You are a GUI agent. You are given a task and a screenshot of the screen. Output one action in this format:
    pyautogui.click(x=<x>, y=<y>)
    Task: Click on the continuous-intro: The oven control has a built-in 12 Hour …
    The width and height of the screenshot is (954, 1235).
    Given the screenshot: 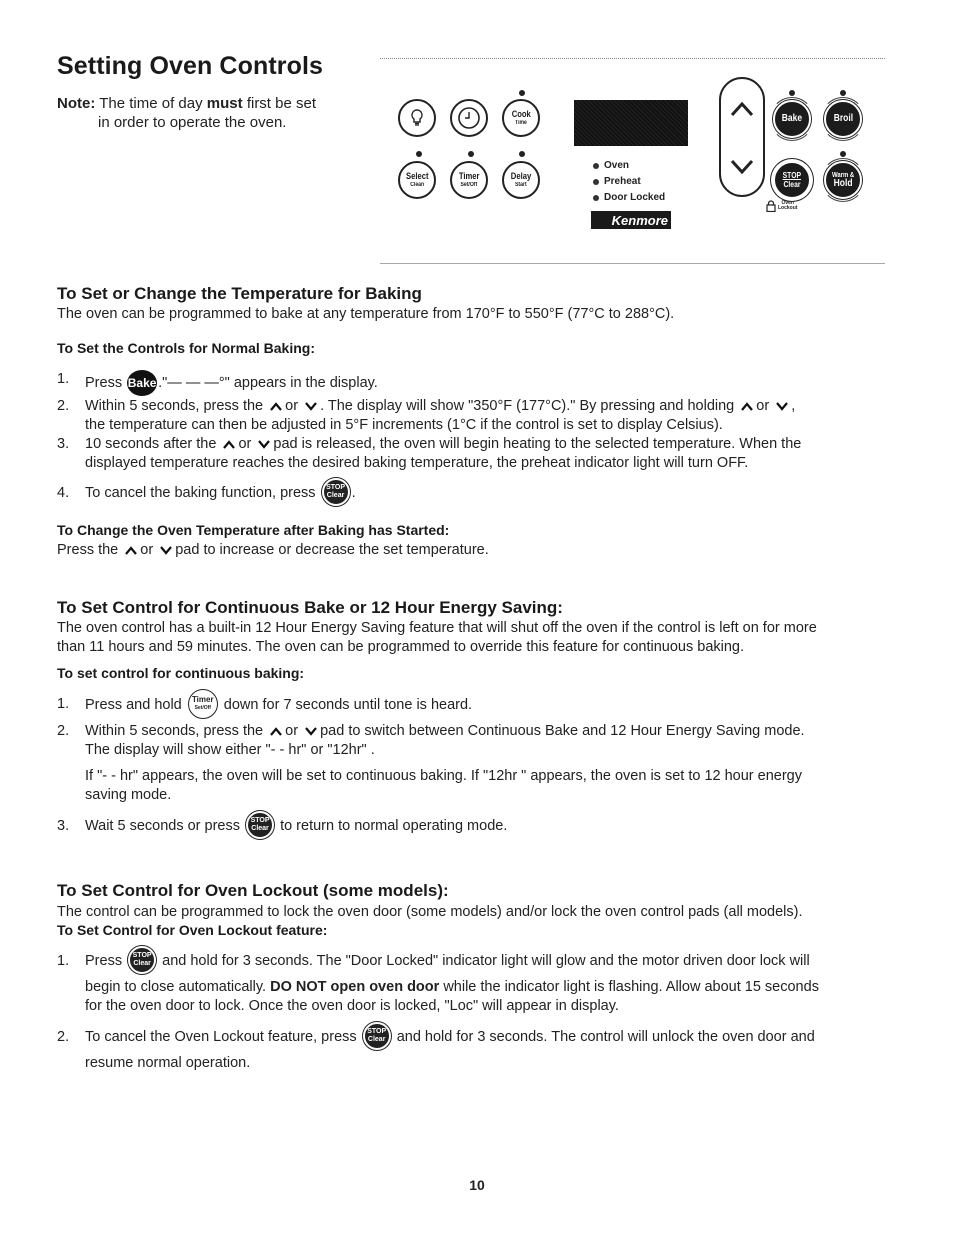 What is the action you would take?
    pyautogui.click(x=437, y=637)
    